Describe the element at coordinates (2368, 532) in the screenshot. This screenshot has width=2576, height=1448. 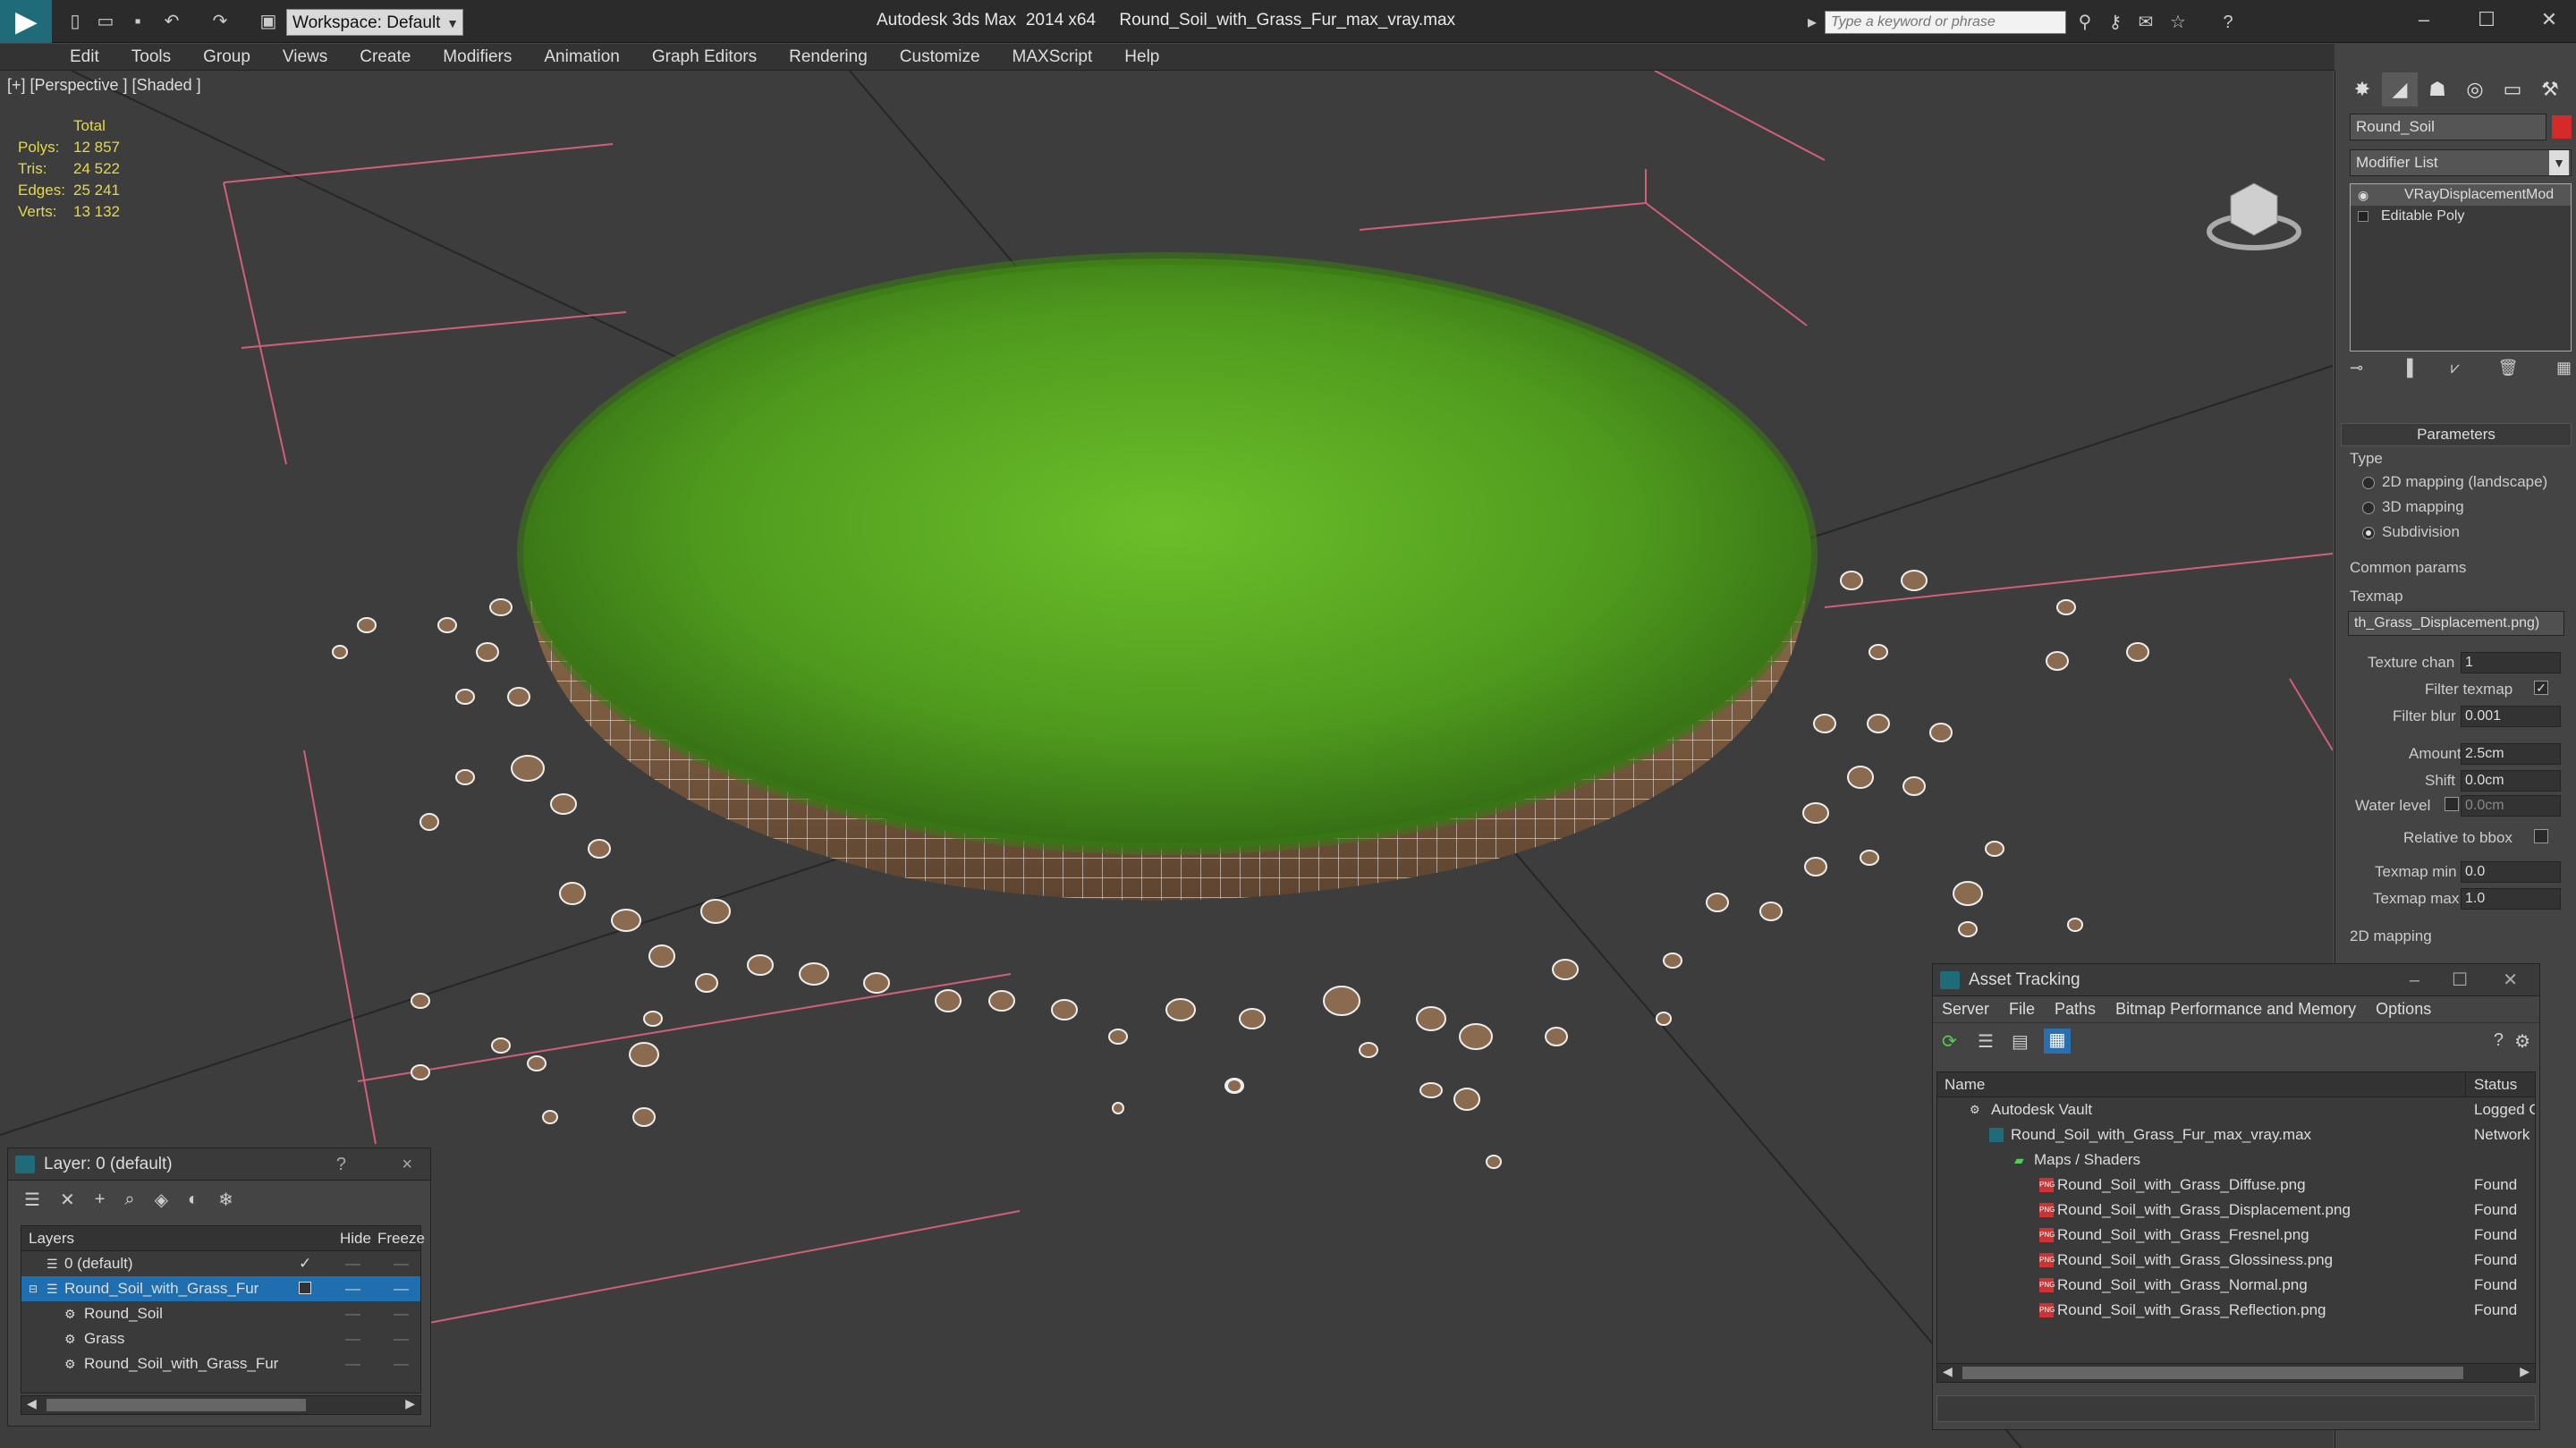
I see `radio-subdivision` at that location.